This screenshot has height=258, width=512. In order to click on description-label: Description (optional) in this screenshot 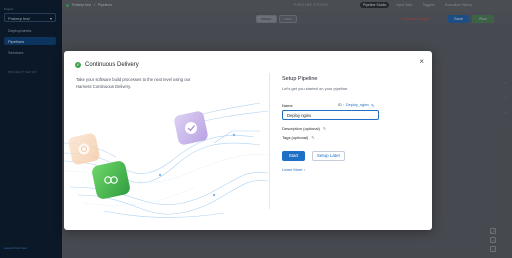, I will do `click(301, 128)`.